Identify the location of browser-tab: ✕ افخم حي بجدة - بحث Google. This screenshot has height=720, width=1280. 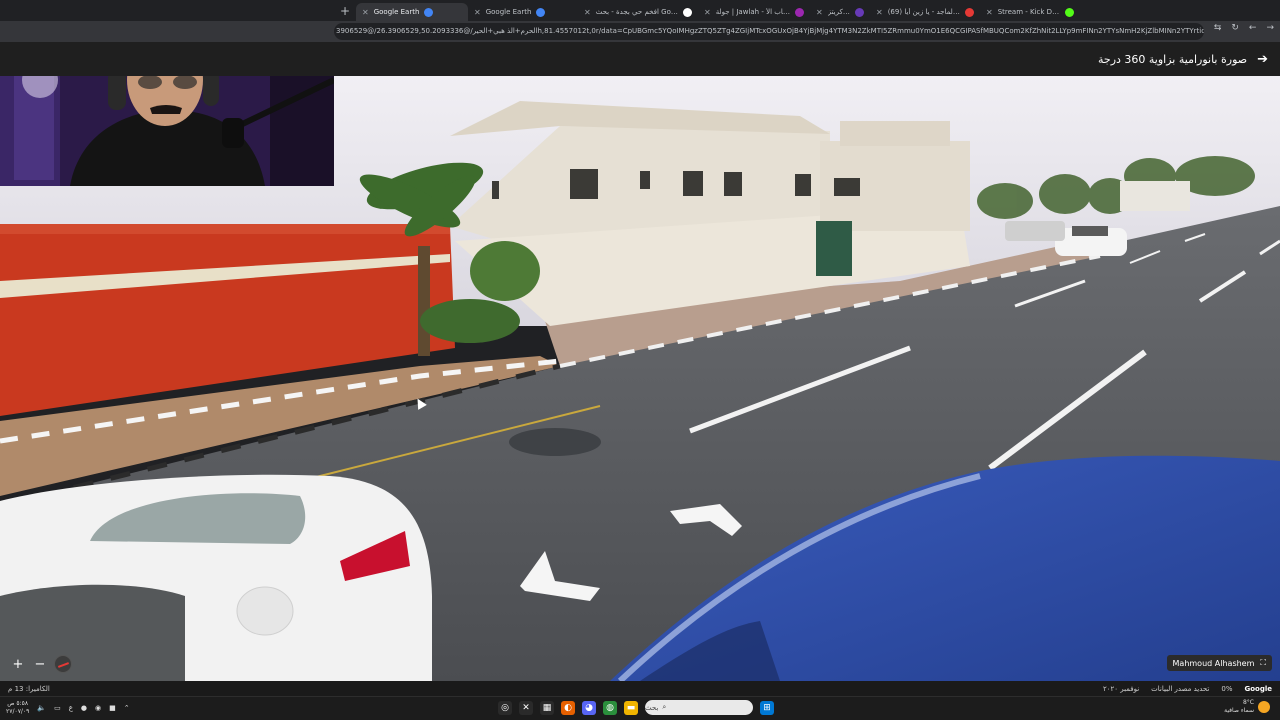
(638, 12).